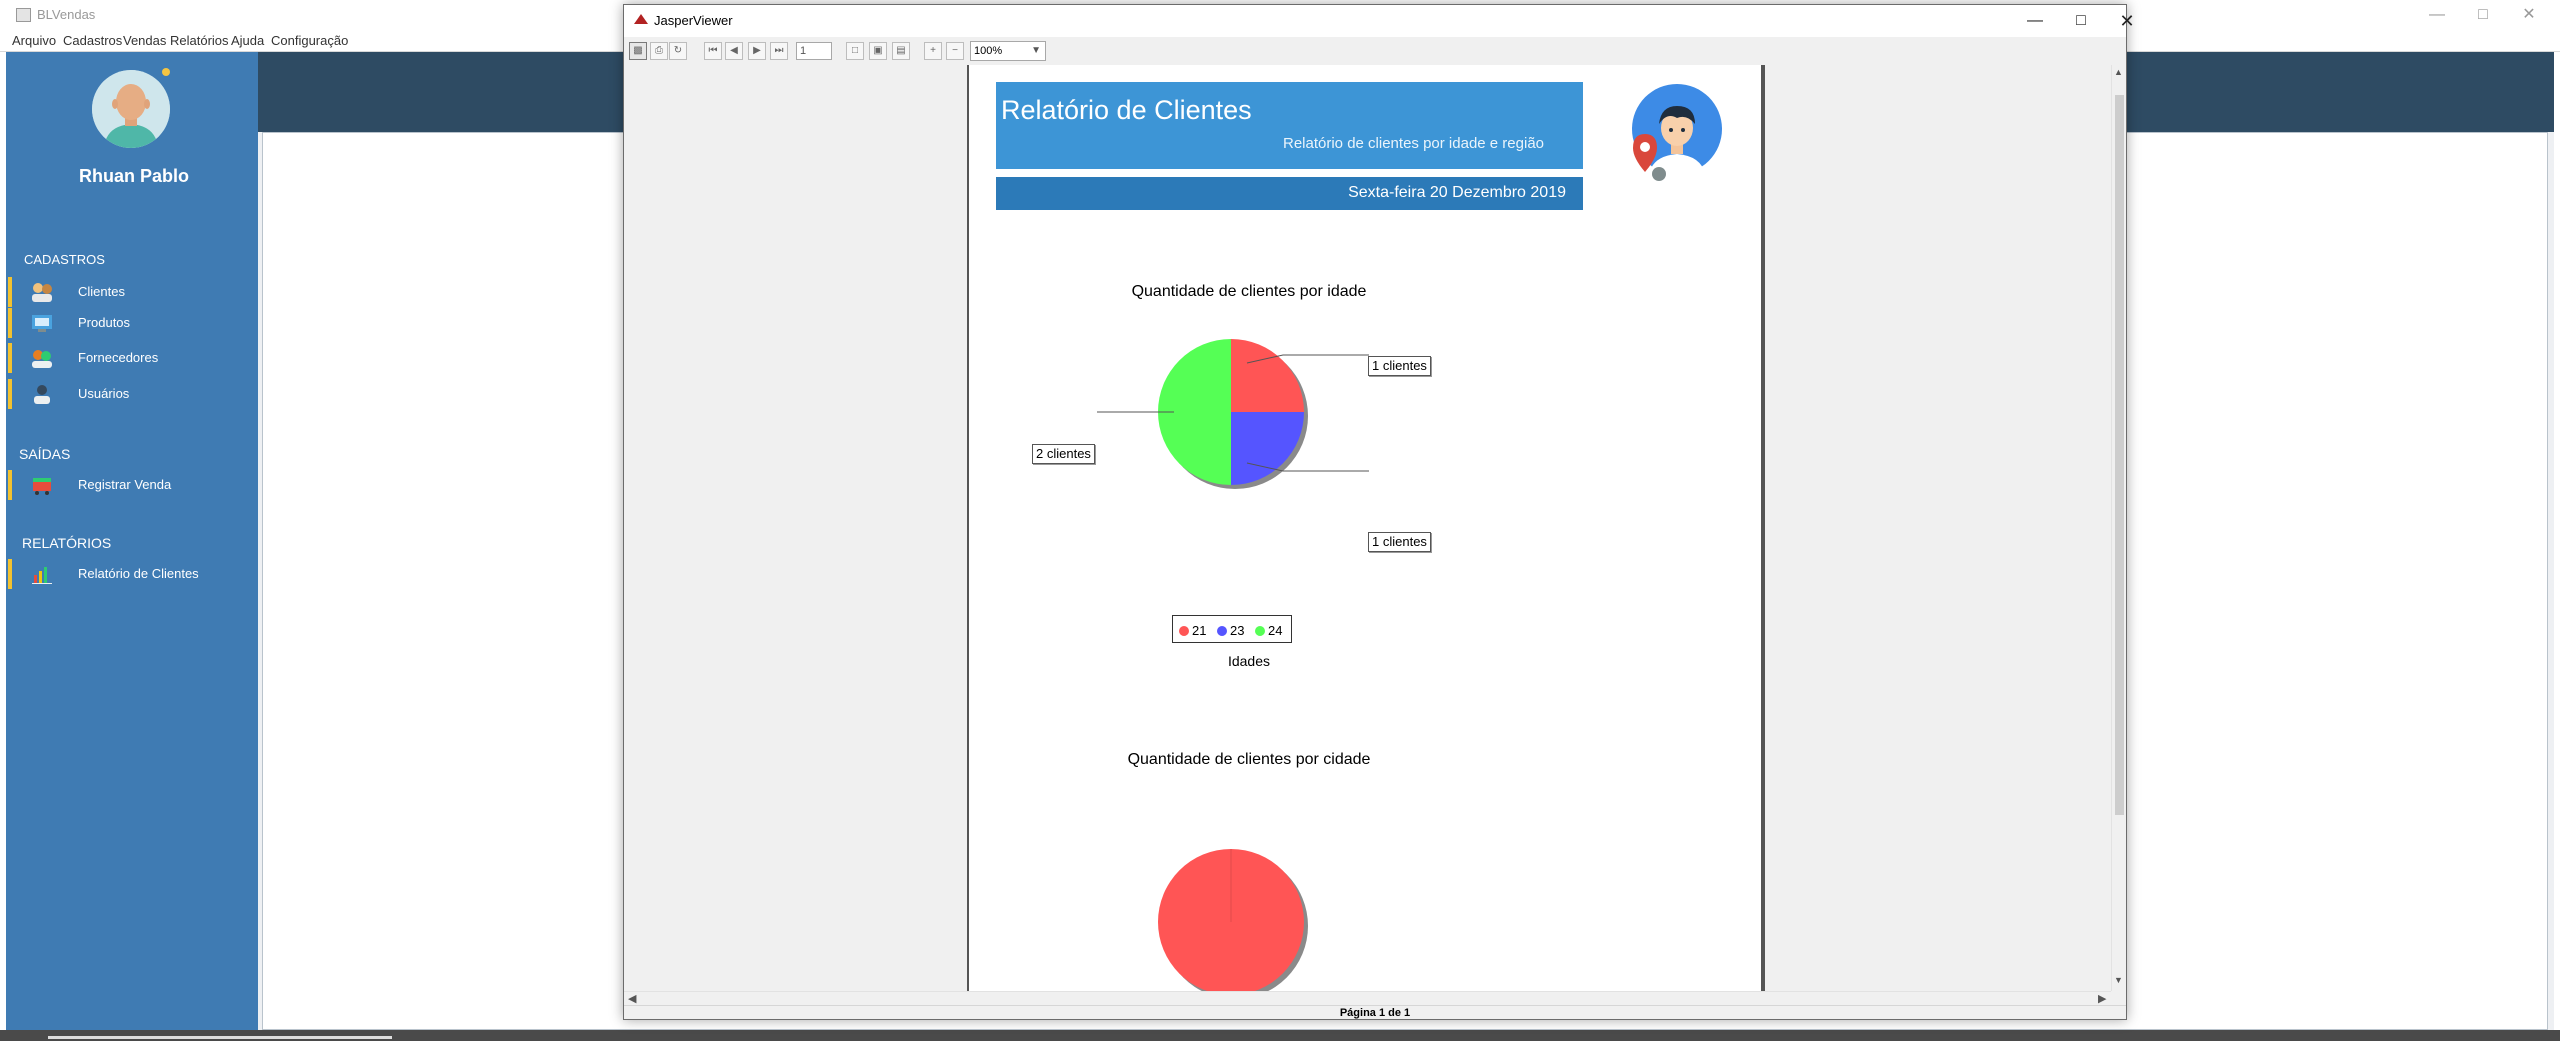 The height and width of the screenshot is (1041, 2560). Describe the element at coordinates (166, 72) in the screenshot. I see `sparkle-icon` at that location.